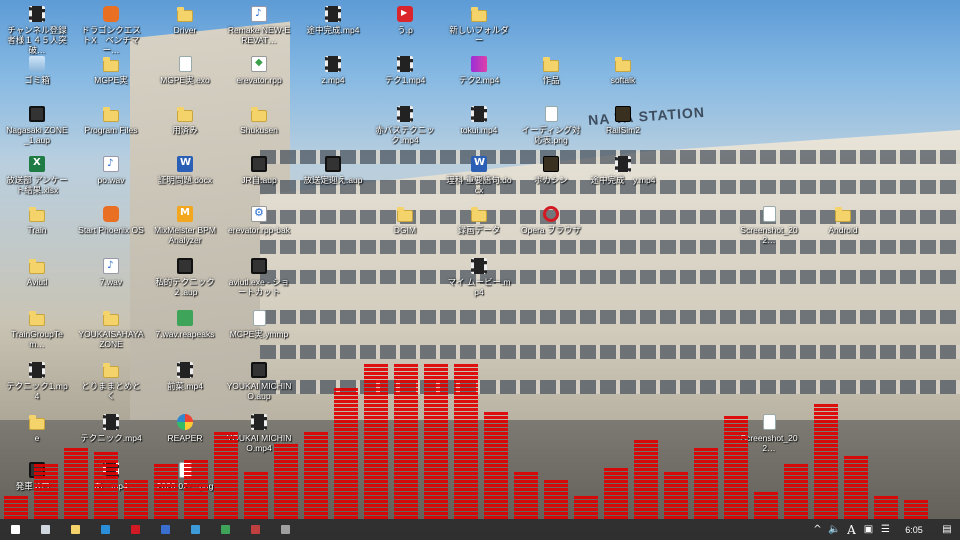 The width and height of the screenshot is (960, 540). I want to click on desktop-icon: Opera ブラウザ, so click(551, 220).